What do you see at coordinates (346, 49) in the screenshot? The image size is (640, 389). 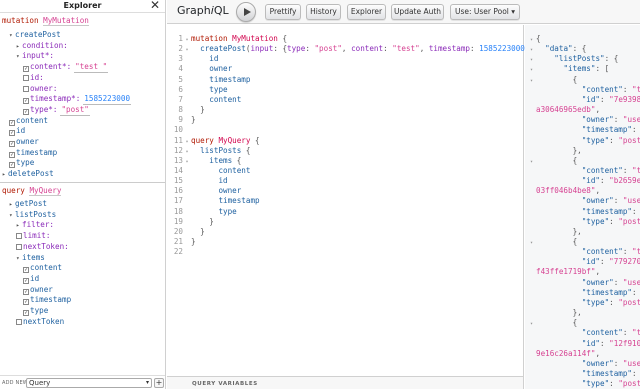 I see `code-token: ,` at bounding box center [346, 49].